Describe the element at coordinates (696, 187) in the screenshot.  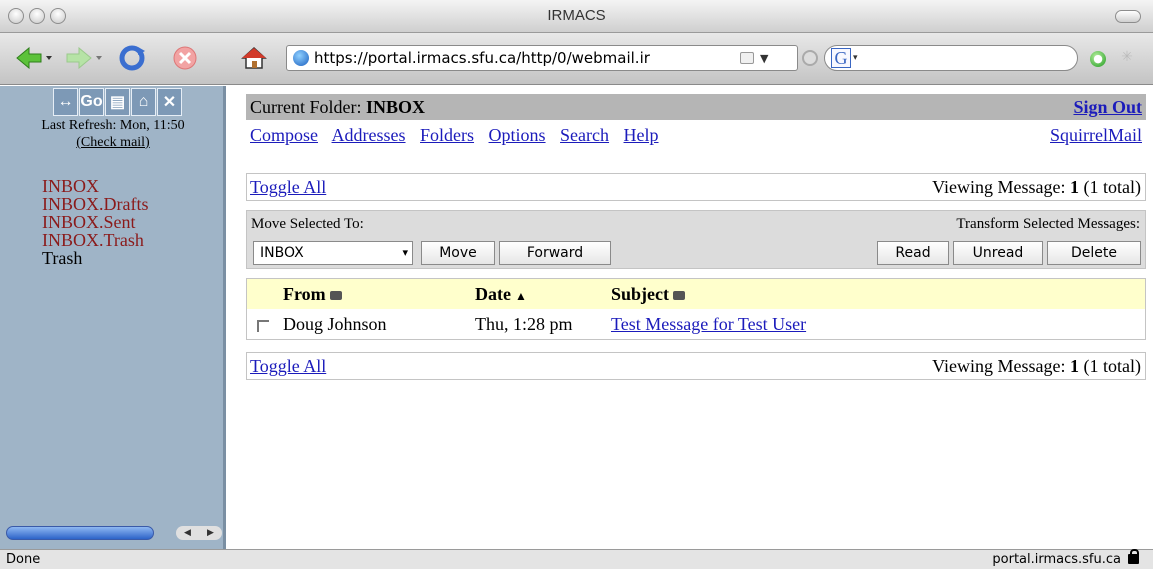
I see `toggle-row-top: Toggle All Viewing Message: 1 (1 total)` at that location.